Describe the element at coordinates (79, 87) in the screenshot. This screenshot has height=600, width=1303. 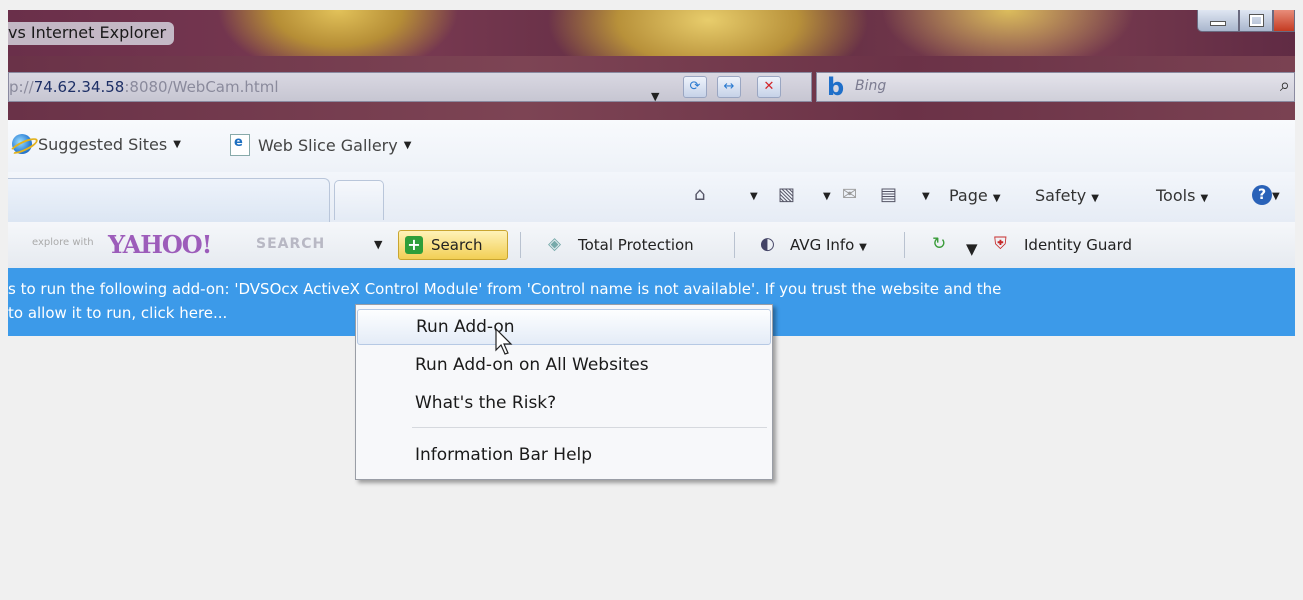
I see `url-host: 74.62.34.58` at that location.